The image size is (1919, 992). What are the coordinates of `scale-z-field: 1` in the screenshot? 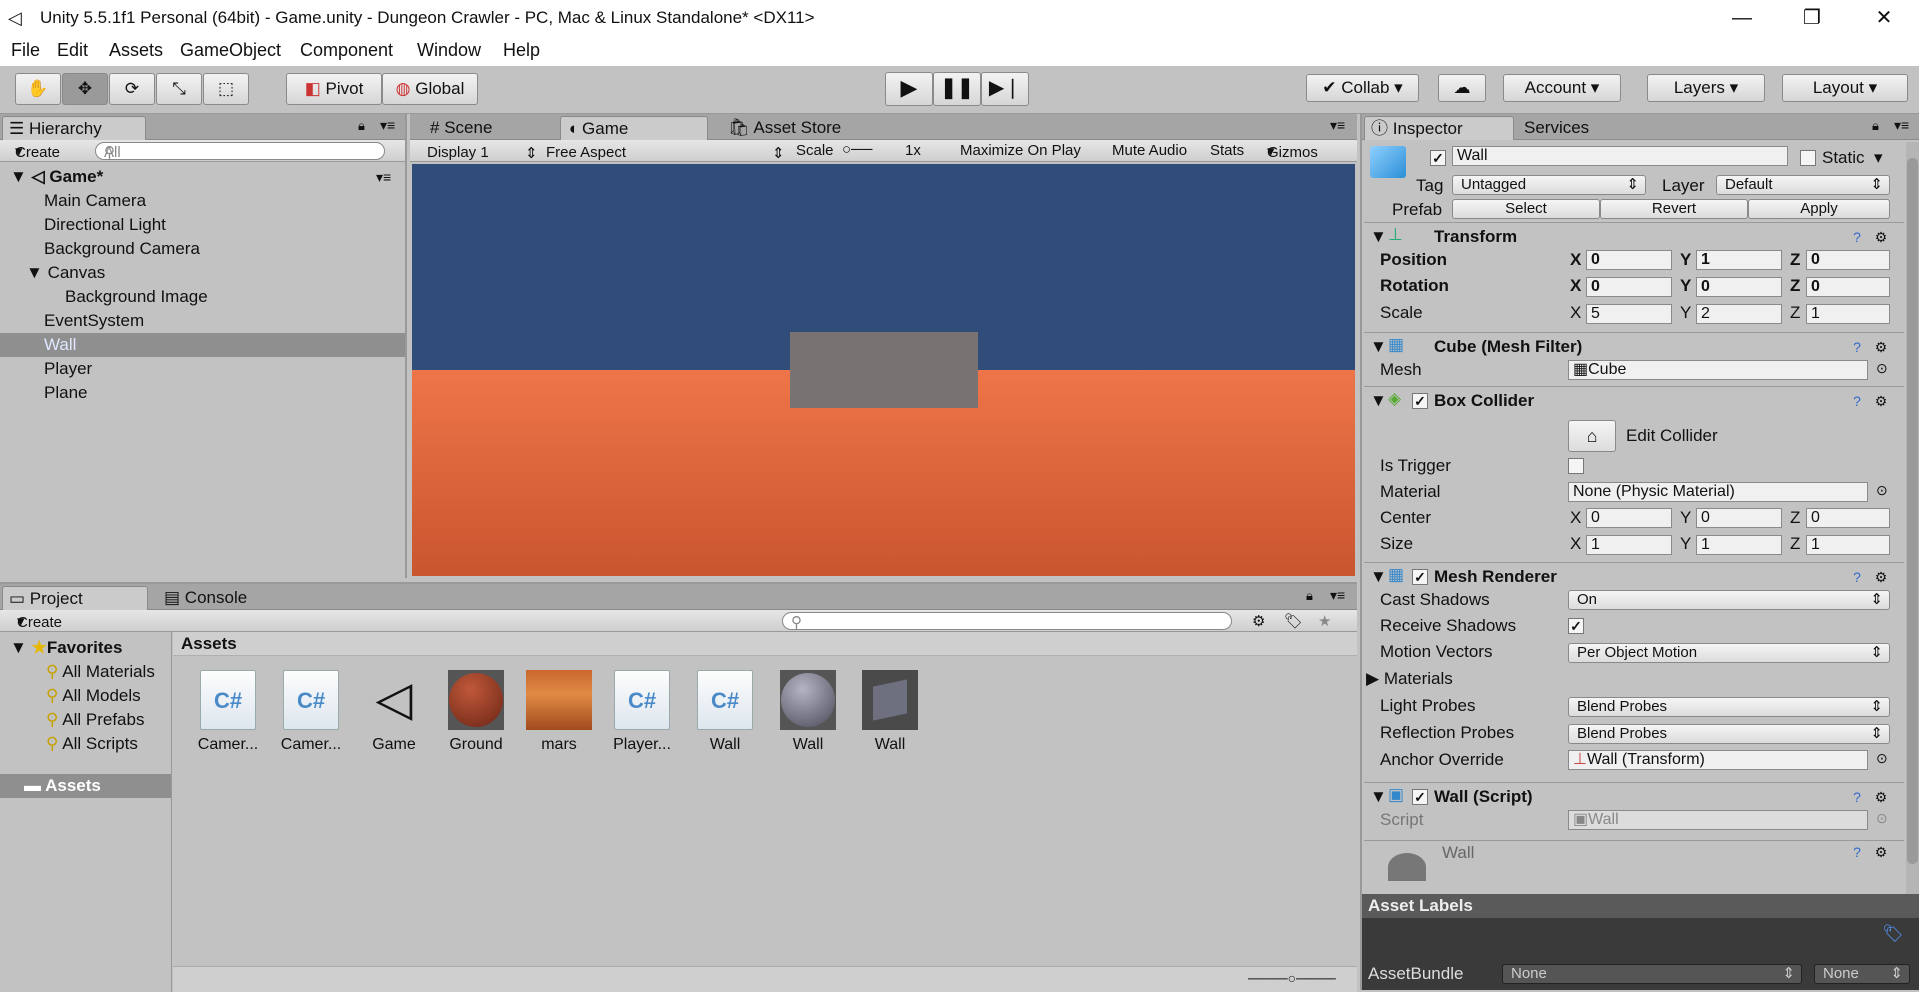 It's located at (1848, 314).